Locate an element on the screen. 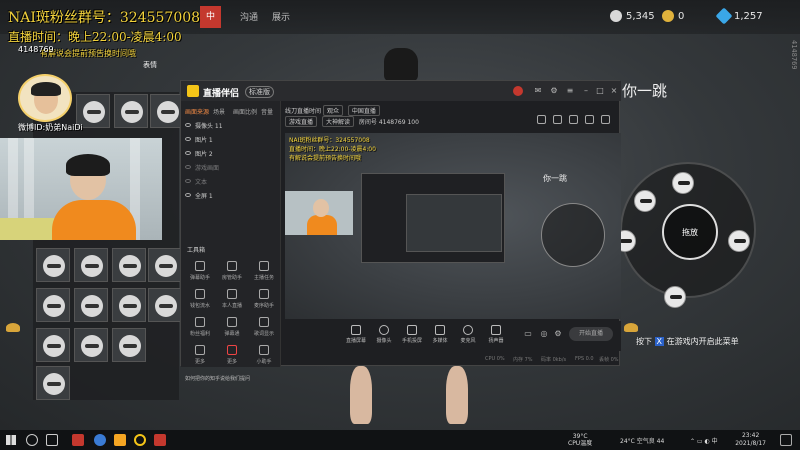 The image size is (800, 450). gift-icon is located at coordinates (541, 119).